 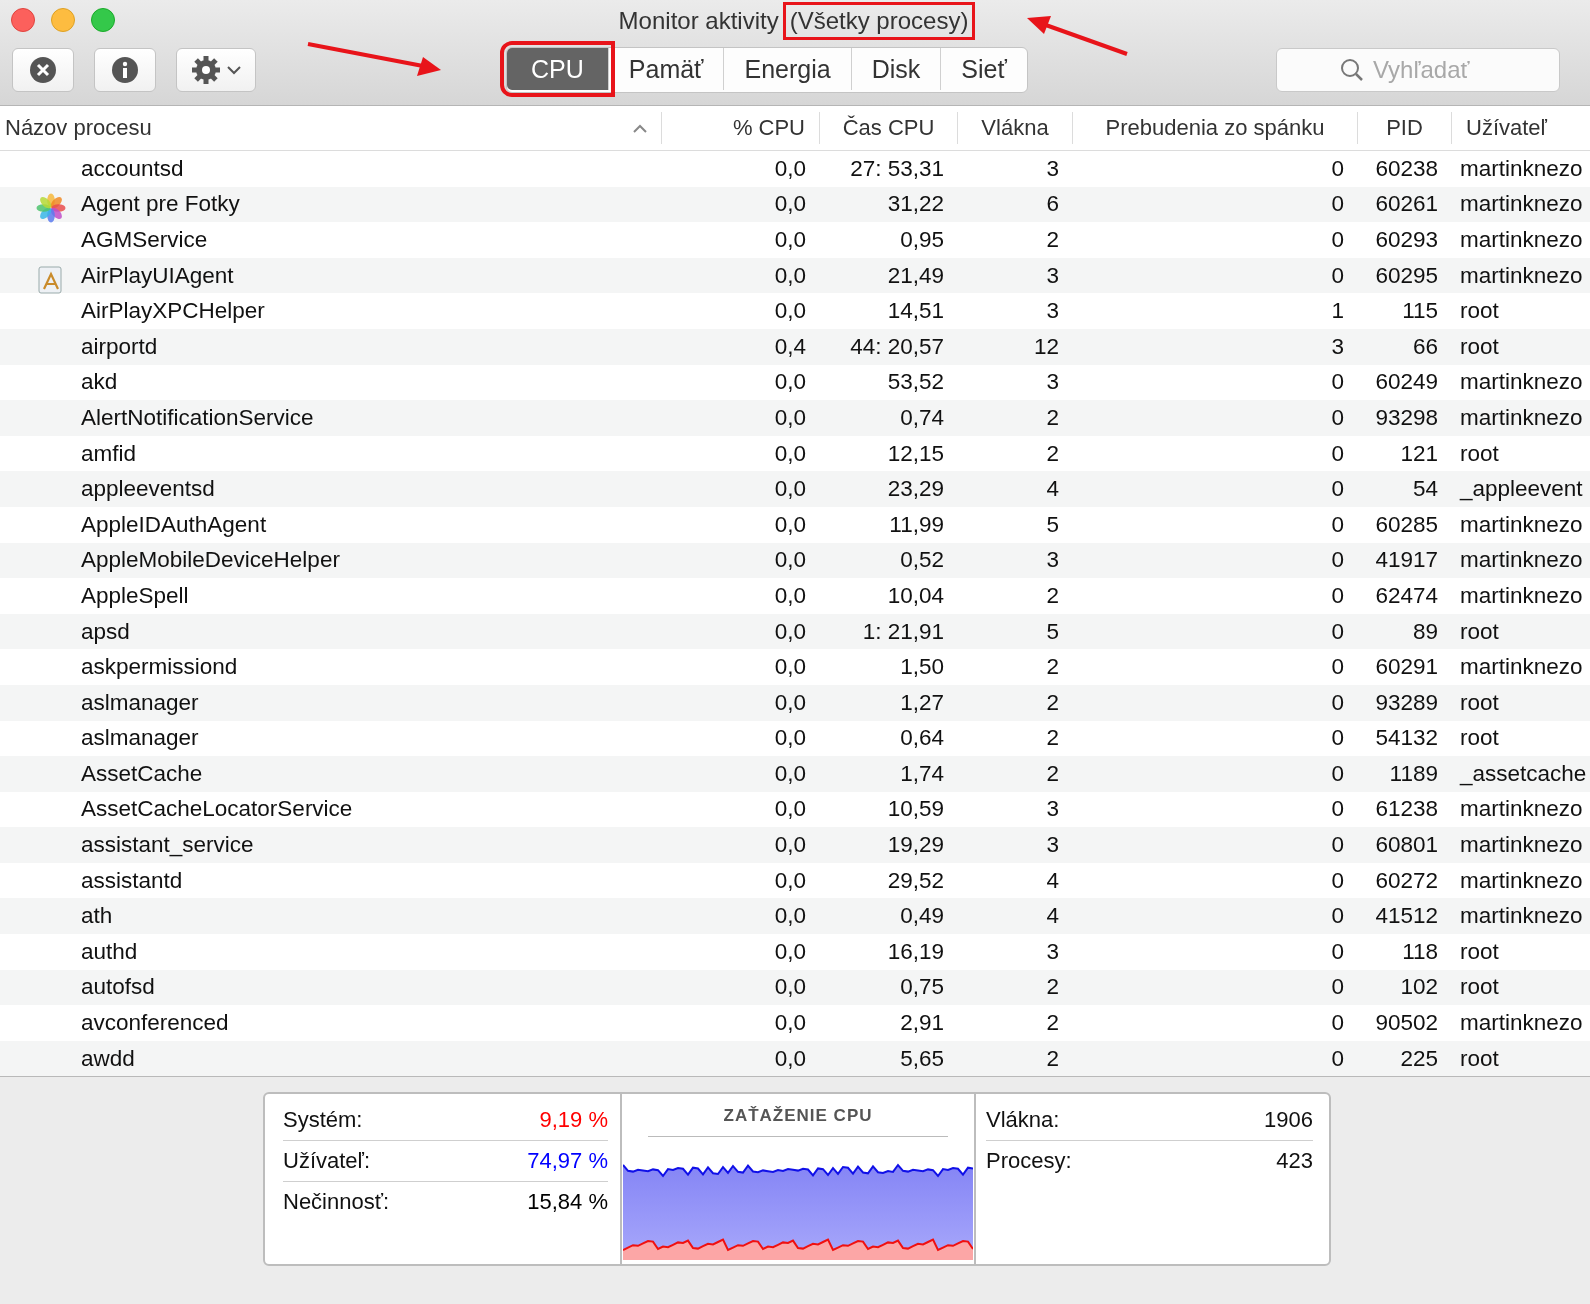 What do you see at coordinates (142, 773) in the screenshot?
I see `process-name: AssetCache` at bounding box center [142, 773].